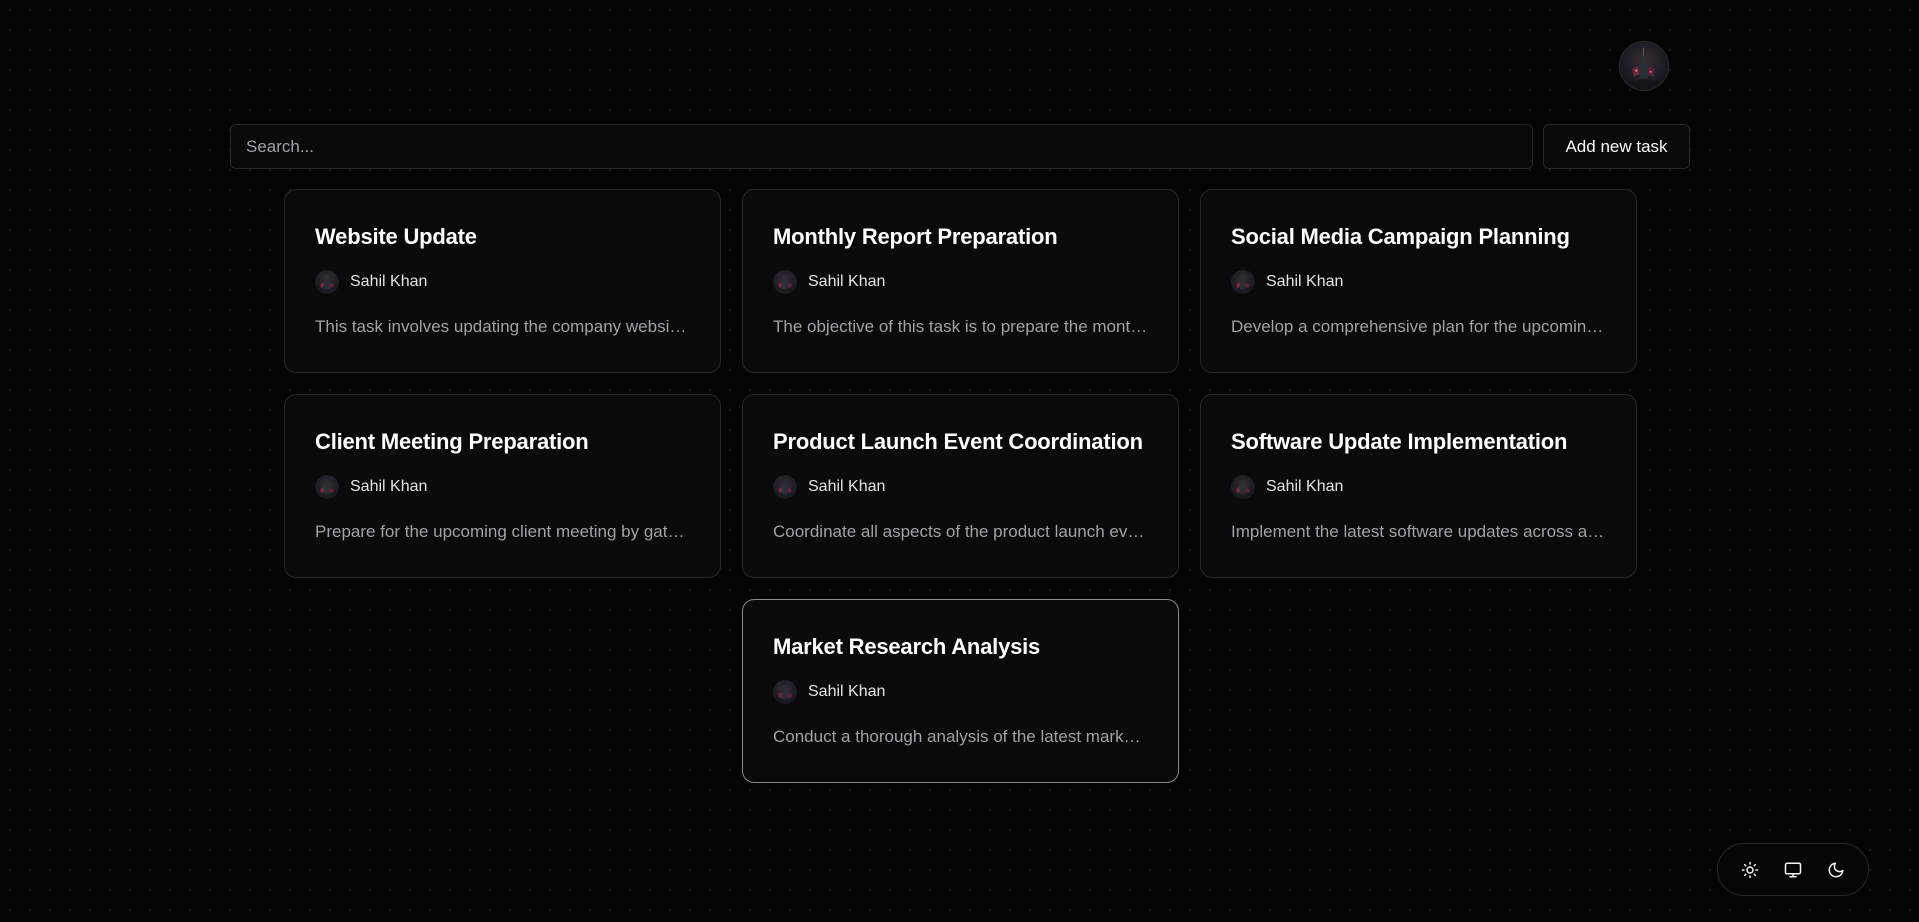 Image resolution: width=1919 pixels, height=922 pixels. Describe the element at coordinates (1616, 146) in the screenshot. I see `add-new-task-button: Add new task` at that location.